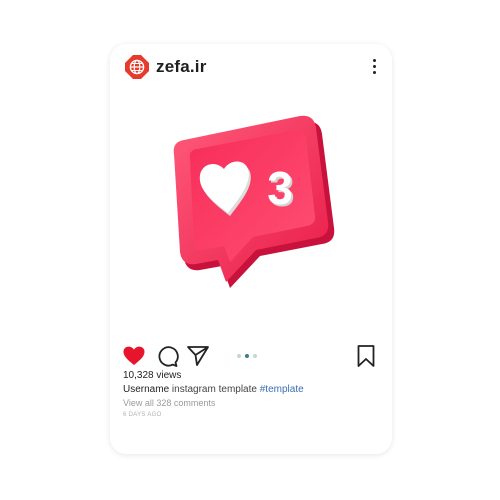  Describe the element at coordinates (169, 403) in the screenshot. I see `view-comments-link: View all 328 comments` at that location.